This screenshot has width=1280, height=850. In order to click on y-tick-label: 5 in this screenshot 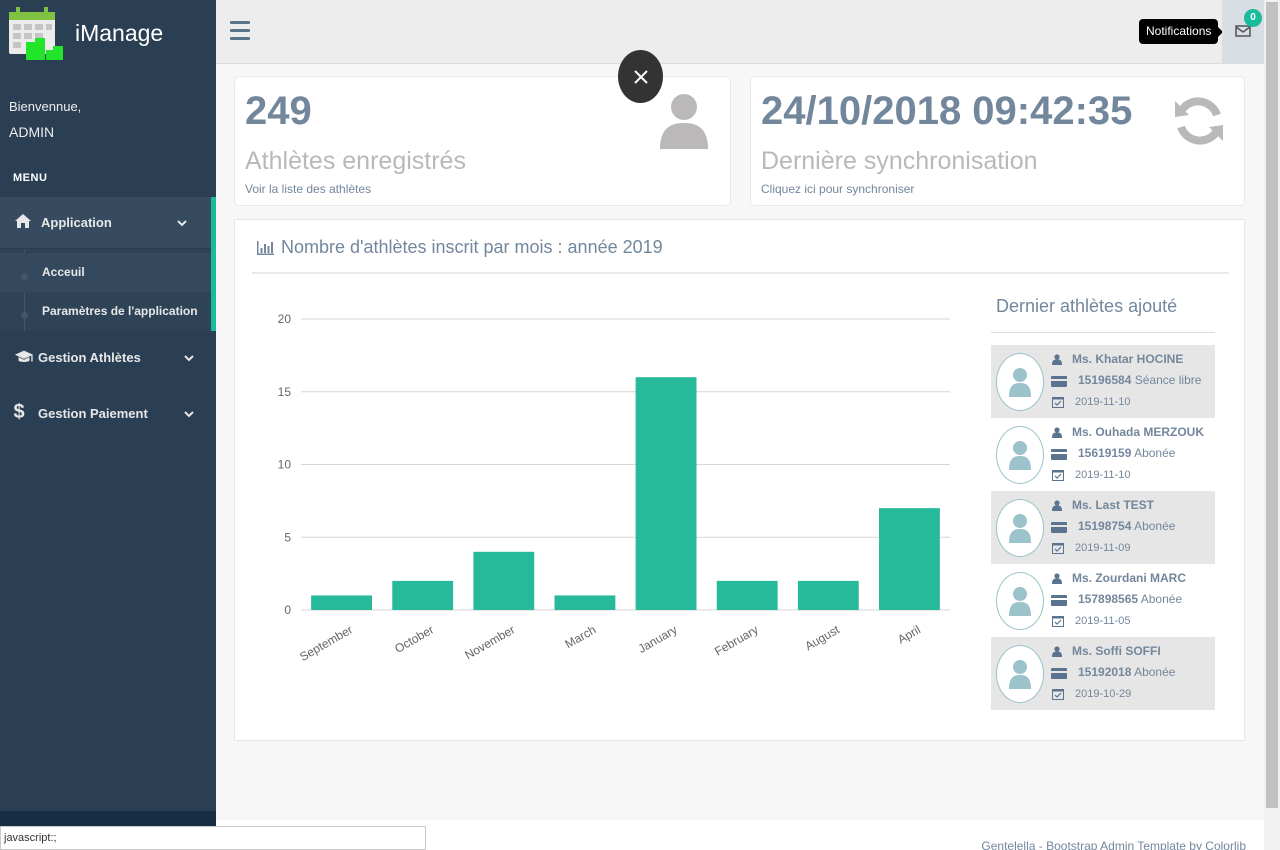, I will do `click(287, 537)`.